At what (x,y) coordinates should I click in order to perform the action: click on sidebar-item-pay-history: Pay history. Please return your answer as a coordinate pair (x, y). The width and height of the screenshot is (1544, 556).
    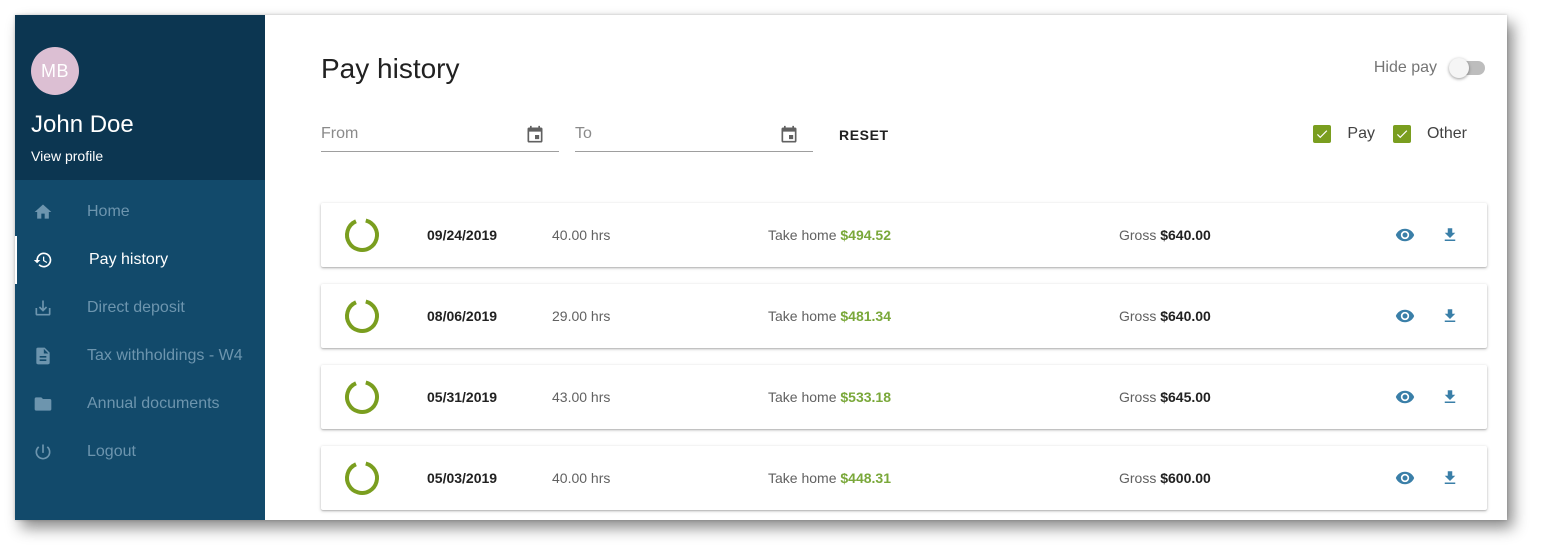
    Looking at the image, I should click on (140, 260).